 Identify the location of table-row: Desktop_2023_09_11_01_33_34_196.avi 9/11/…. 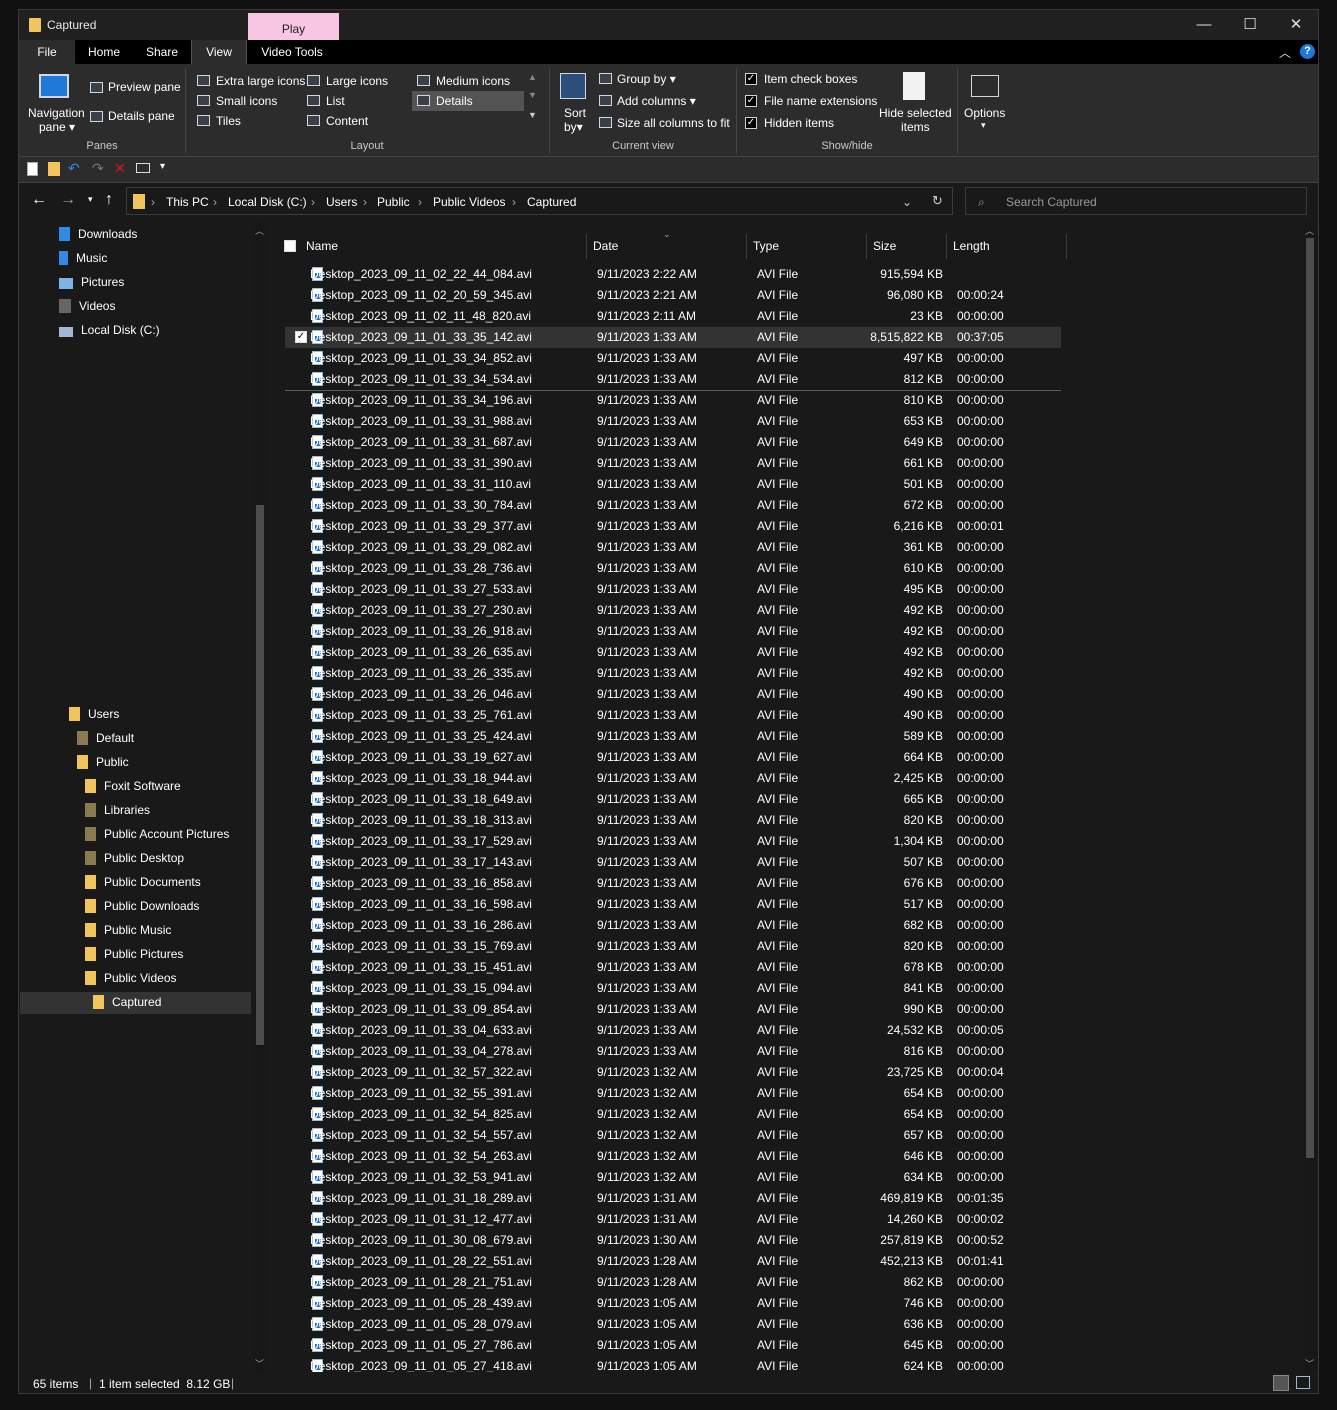
(673, 400).